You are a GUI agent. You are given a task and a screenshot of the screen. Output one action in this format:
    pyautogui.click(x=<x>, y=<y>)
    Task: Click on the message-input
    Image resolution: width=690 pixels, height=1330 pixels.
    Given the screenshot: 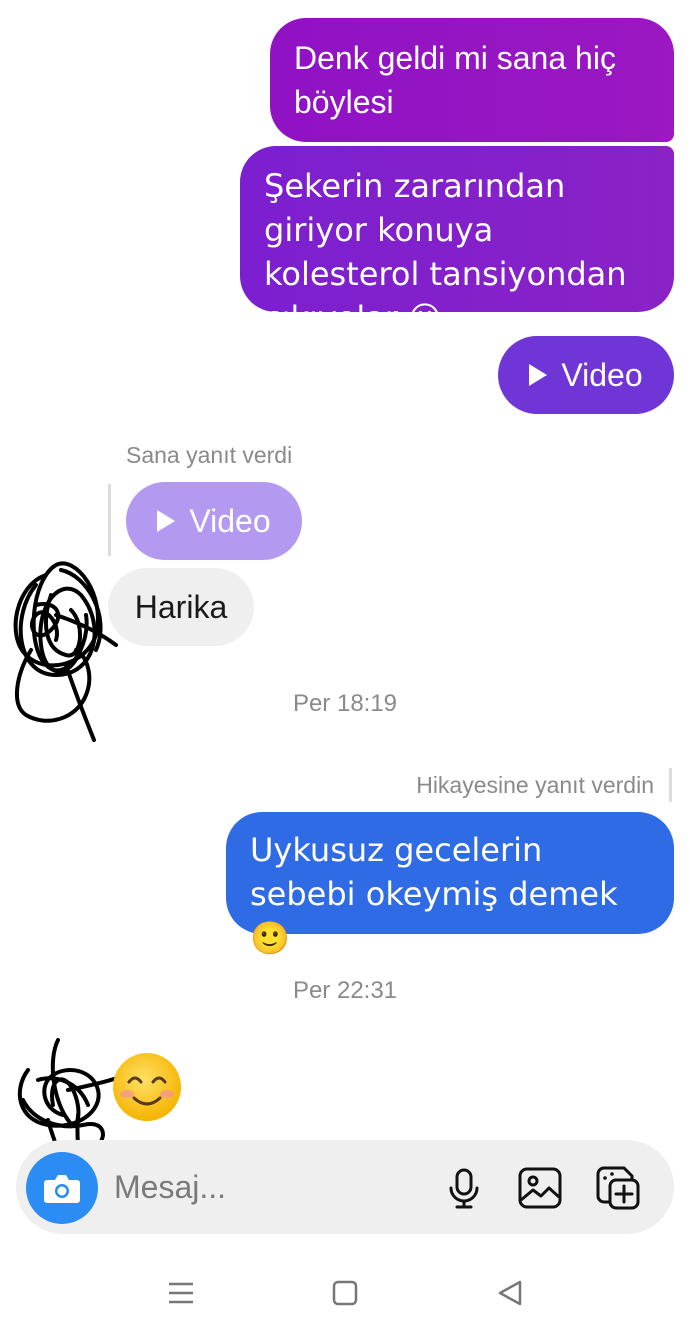 What is the action you would take?
    pyautogui.click(x=264, y=1187)
    